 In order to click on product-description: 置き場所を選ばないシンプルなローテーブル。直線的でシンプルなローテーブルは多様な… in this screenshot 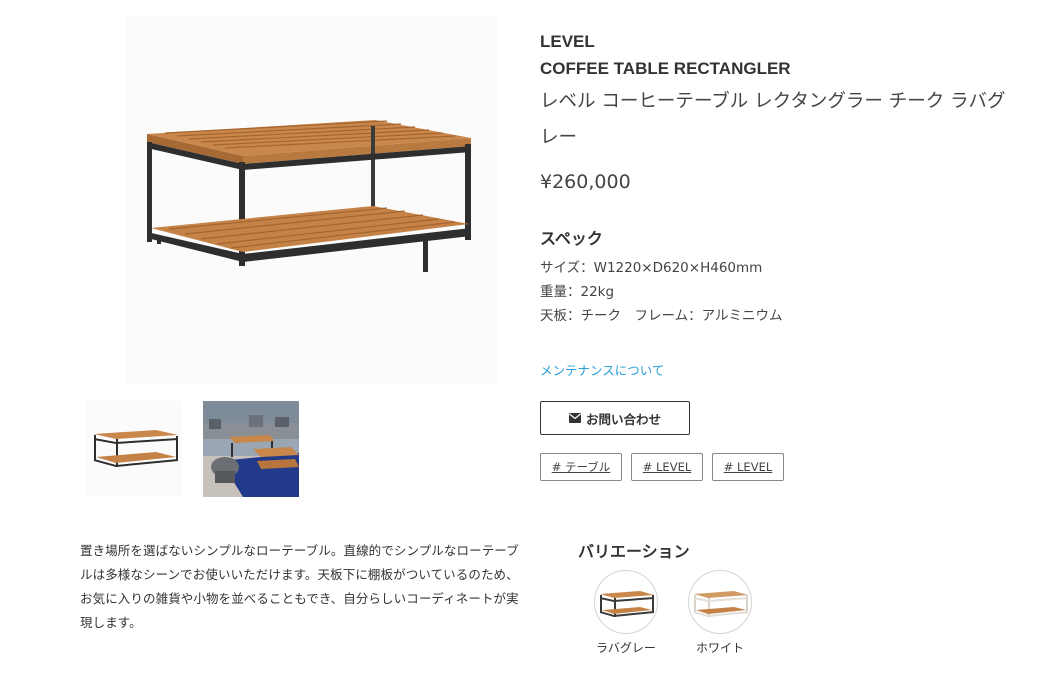, I will do `click(299, 586)`.